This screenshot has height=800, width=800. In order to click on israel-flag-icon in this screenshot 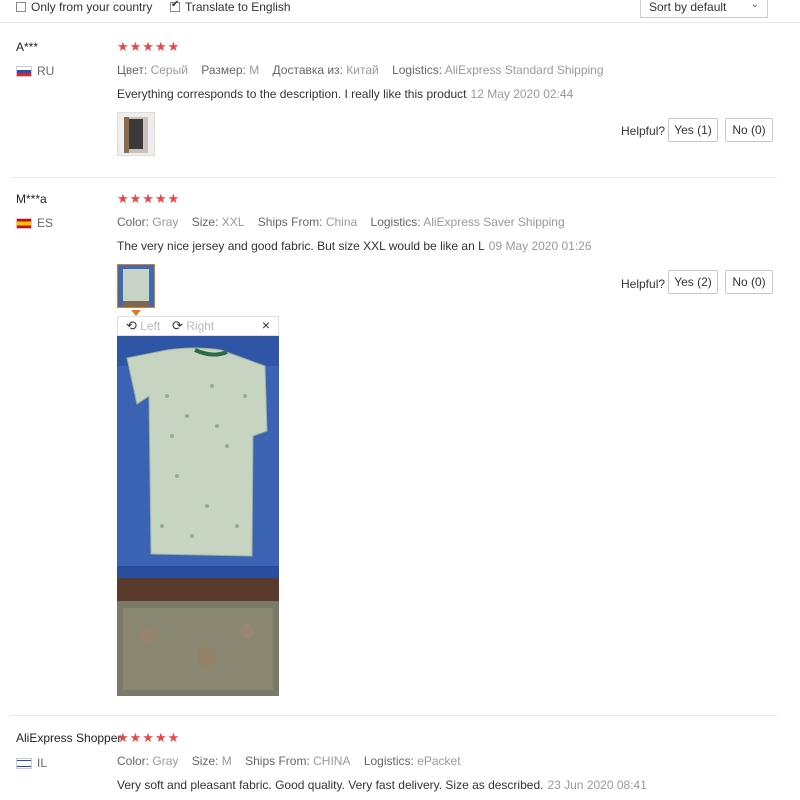, I will do `click(24, 763)`.